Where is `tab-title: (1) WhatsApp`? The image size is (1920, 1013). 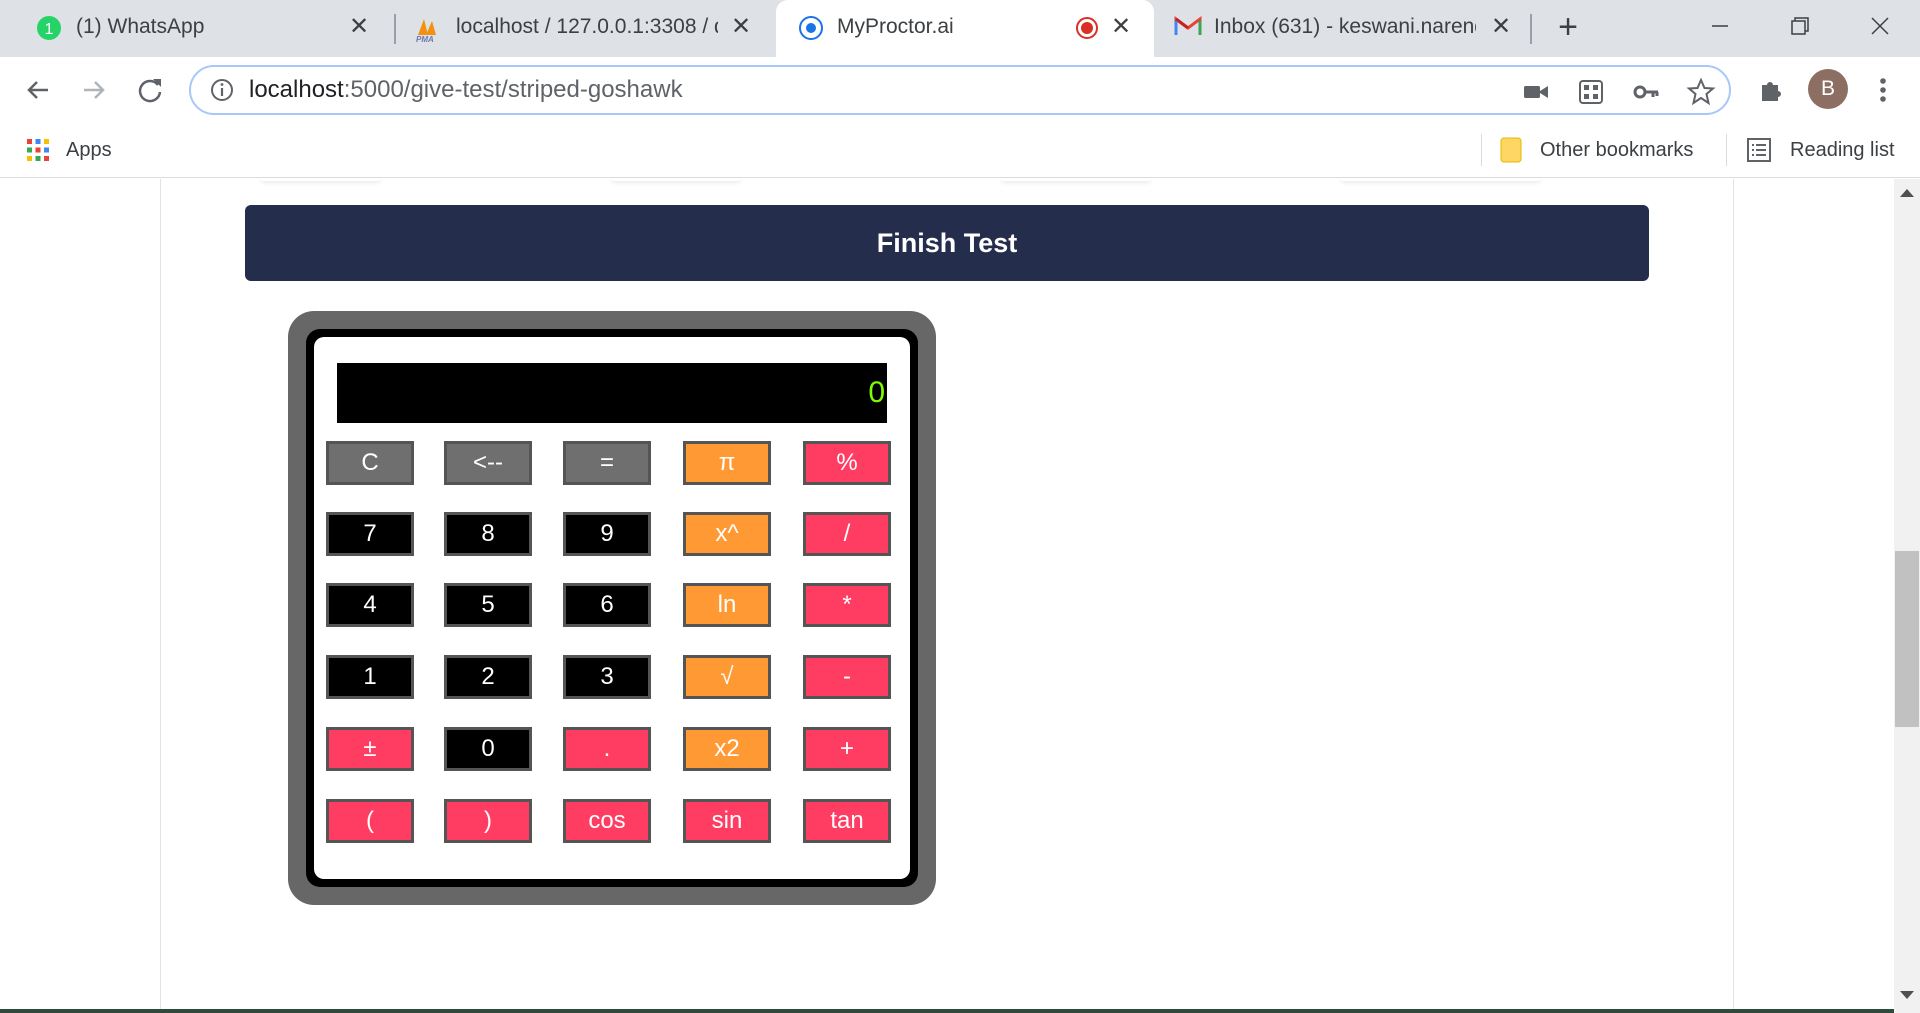
tab-title: (1) WhatsApp is located at coordinates (140, 26).